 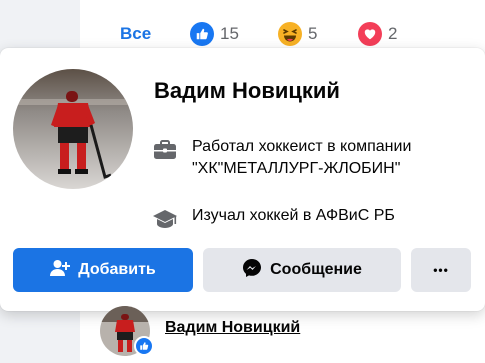 I want to click on work-text-line2: "ХК"МЕТАЛЛУРГ-ЖЛОБИН", so click(x=301, y=169).